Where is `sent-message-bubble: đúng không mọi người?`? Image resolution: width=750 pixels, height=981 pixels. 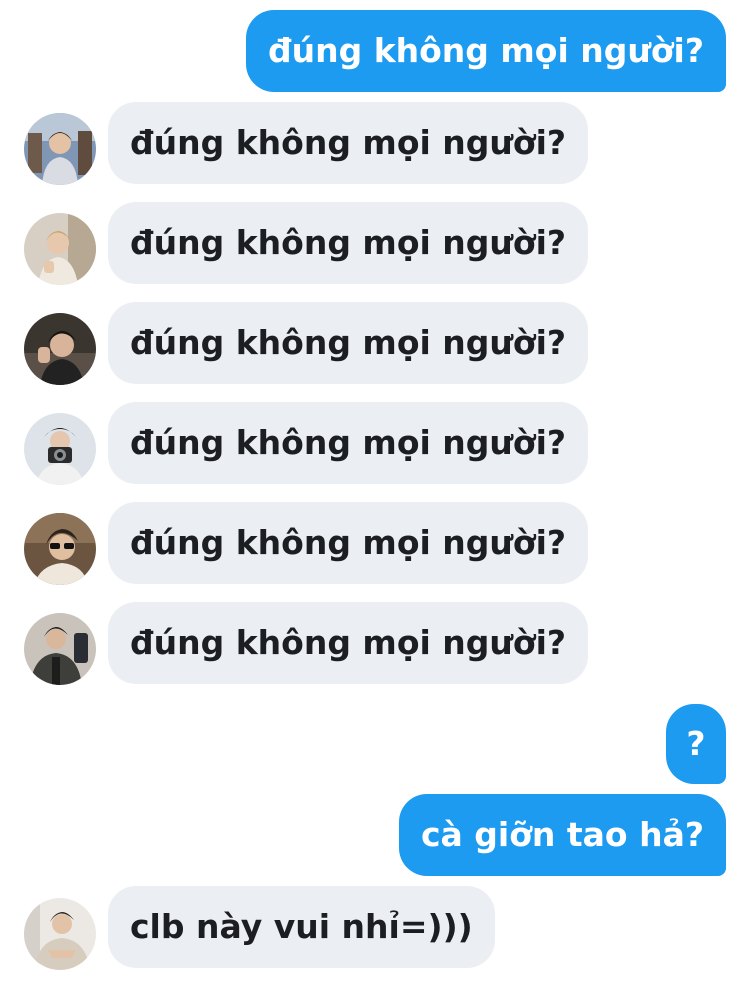 sent-message-bubble: đúng không mọi người? is located at coordinates (485, 51).